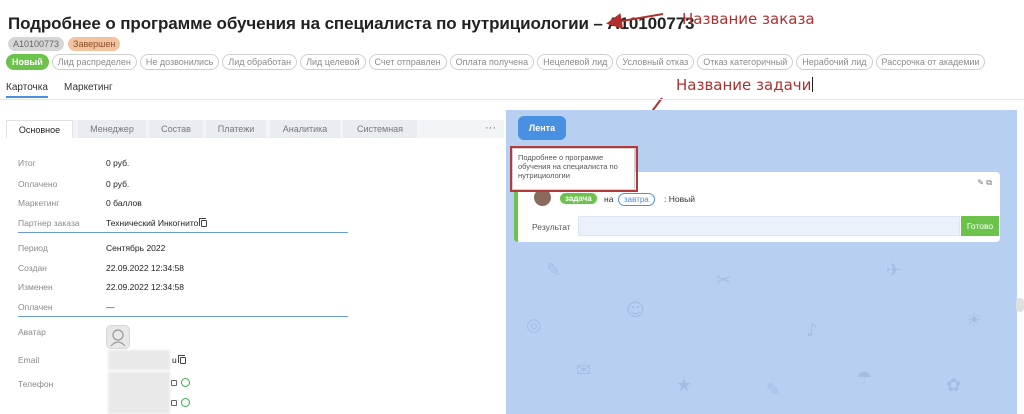 This screenshot has width=1024, height=414. What do you see at coordinates (635, 310) in the screenshot?
I see `background-doodle: ☺` at bounding box center [635, 310].